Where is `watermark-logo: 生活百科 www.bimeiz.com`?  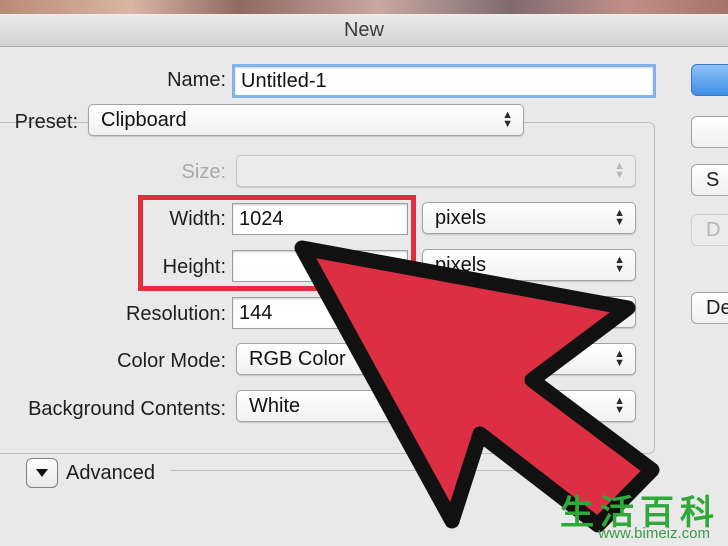
watermark-logo: 生活百科 www.bimeiz.com is located at coordinates (628, 514).